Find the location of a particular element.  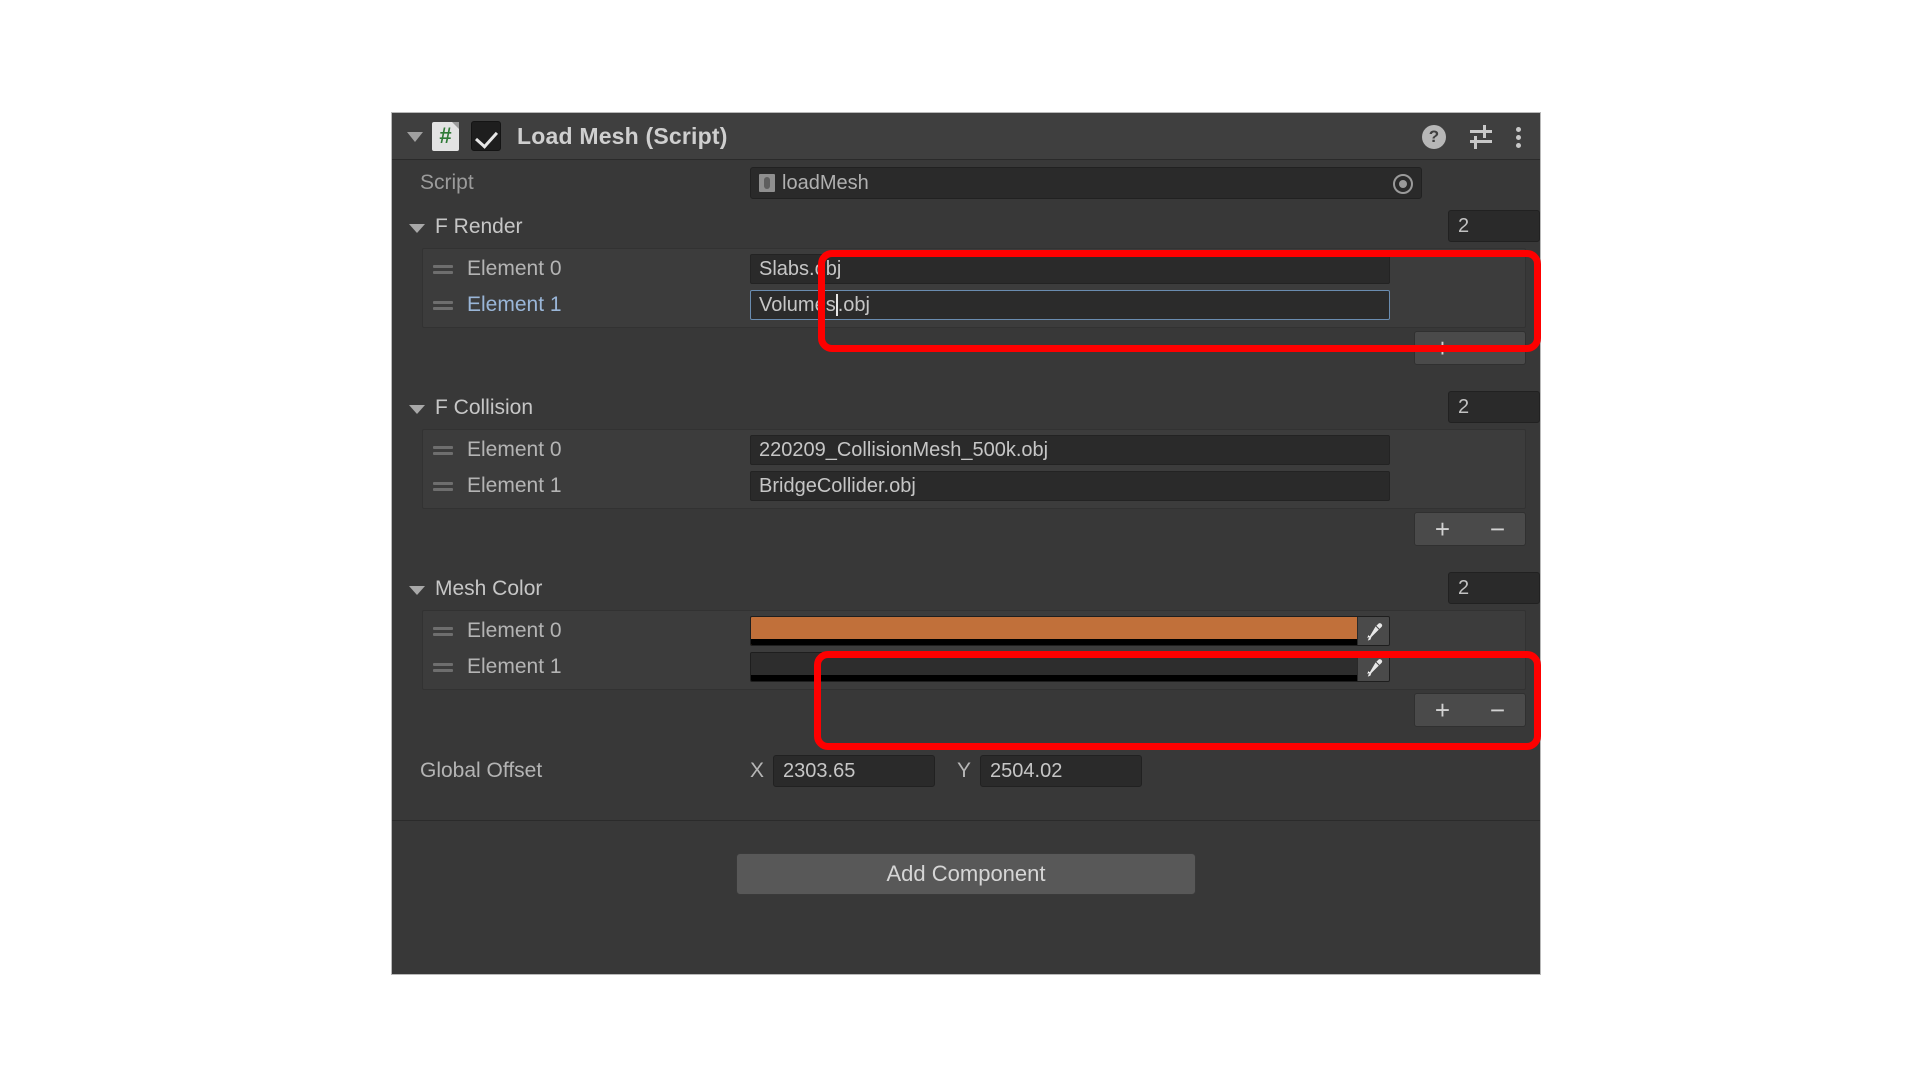

component-title: Load Mesh (Script) is located at coordinates (622, 135).